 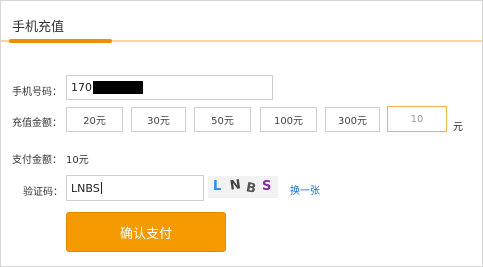 What do you see at coordinates (235, 185) in the screenshot?
I see `captcha-char: N` at bounding box center [235, 185].